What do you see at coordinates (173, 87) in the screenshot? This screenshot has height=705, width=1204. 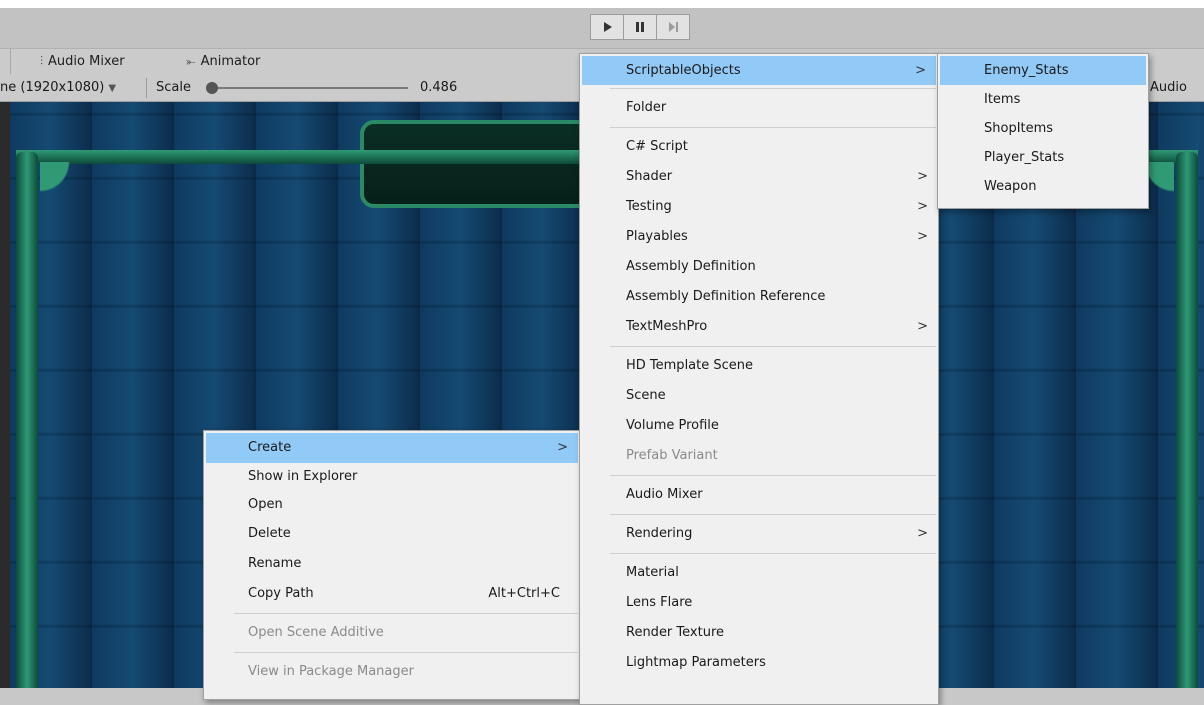 I see `scale-label: Scale` at bounding box center [173, 87].